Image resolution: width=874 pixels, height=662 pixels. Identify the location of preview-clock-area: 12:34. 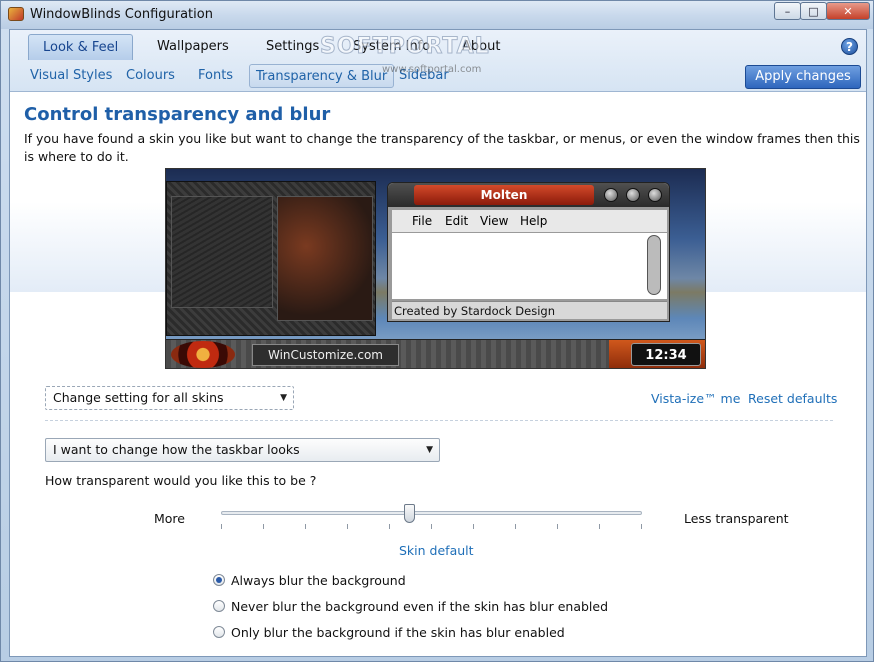
(657, 354).